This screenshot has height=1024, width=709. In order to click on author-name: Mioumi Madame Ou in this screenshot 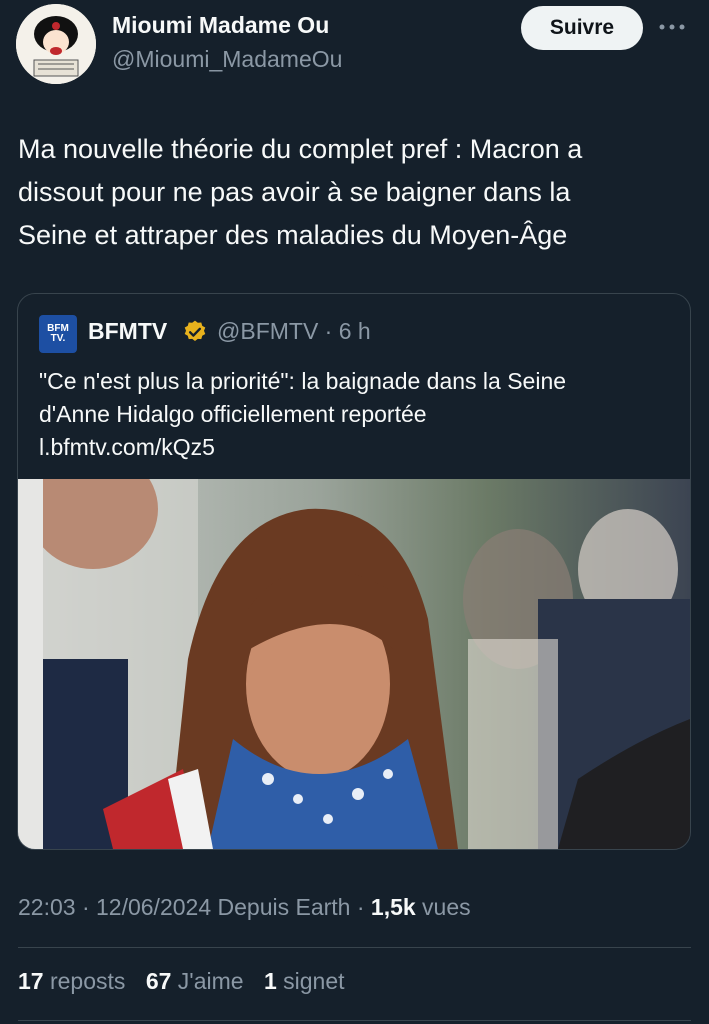, I will do `click(220, 25)`.